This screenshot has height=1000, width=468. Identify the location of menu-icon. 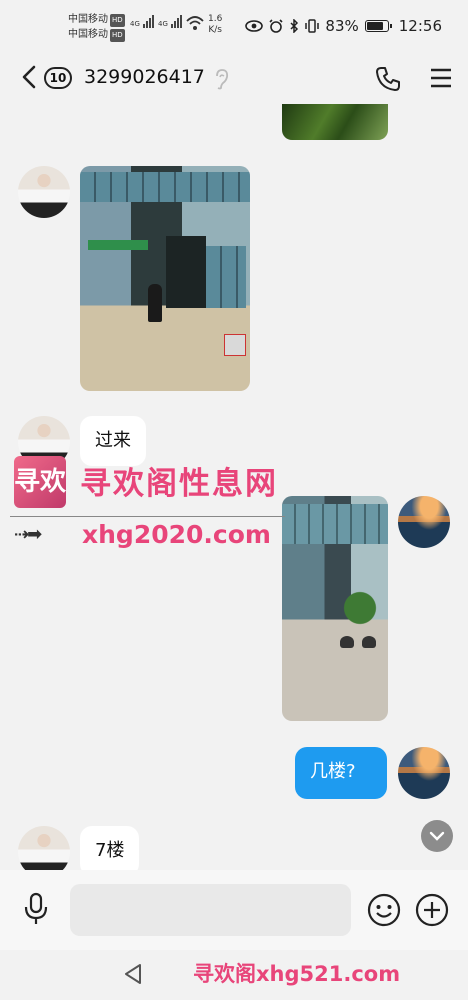
(441, 78).